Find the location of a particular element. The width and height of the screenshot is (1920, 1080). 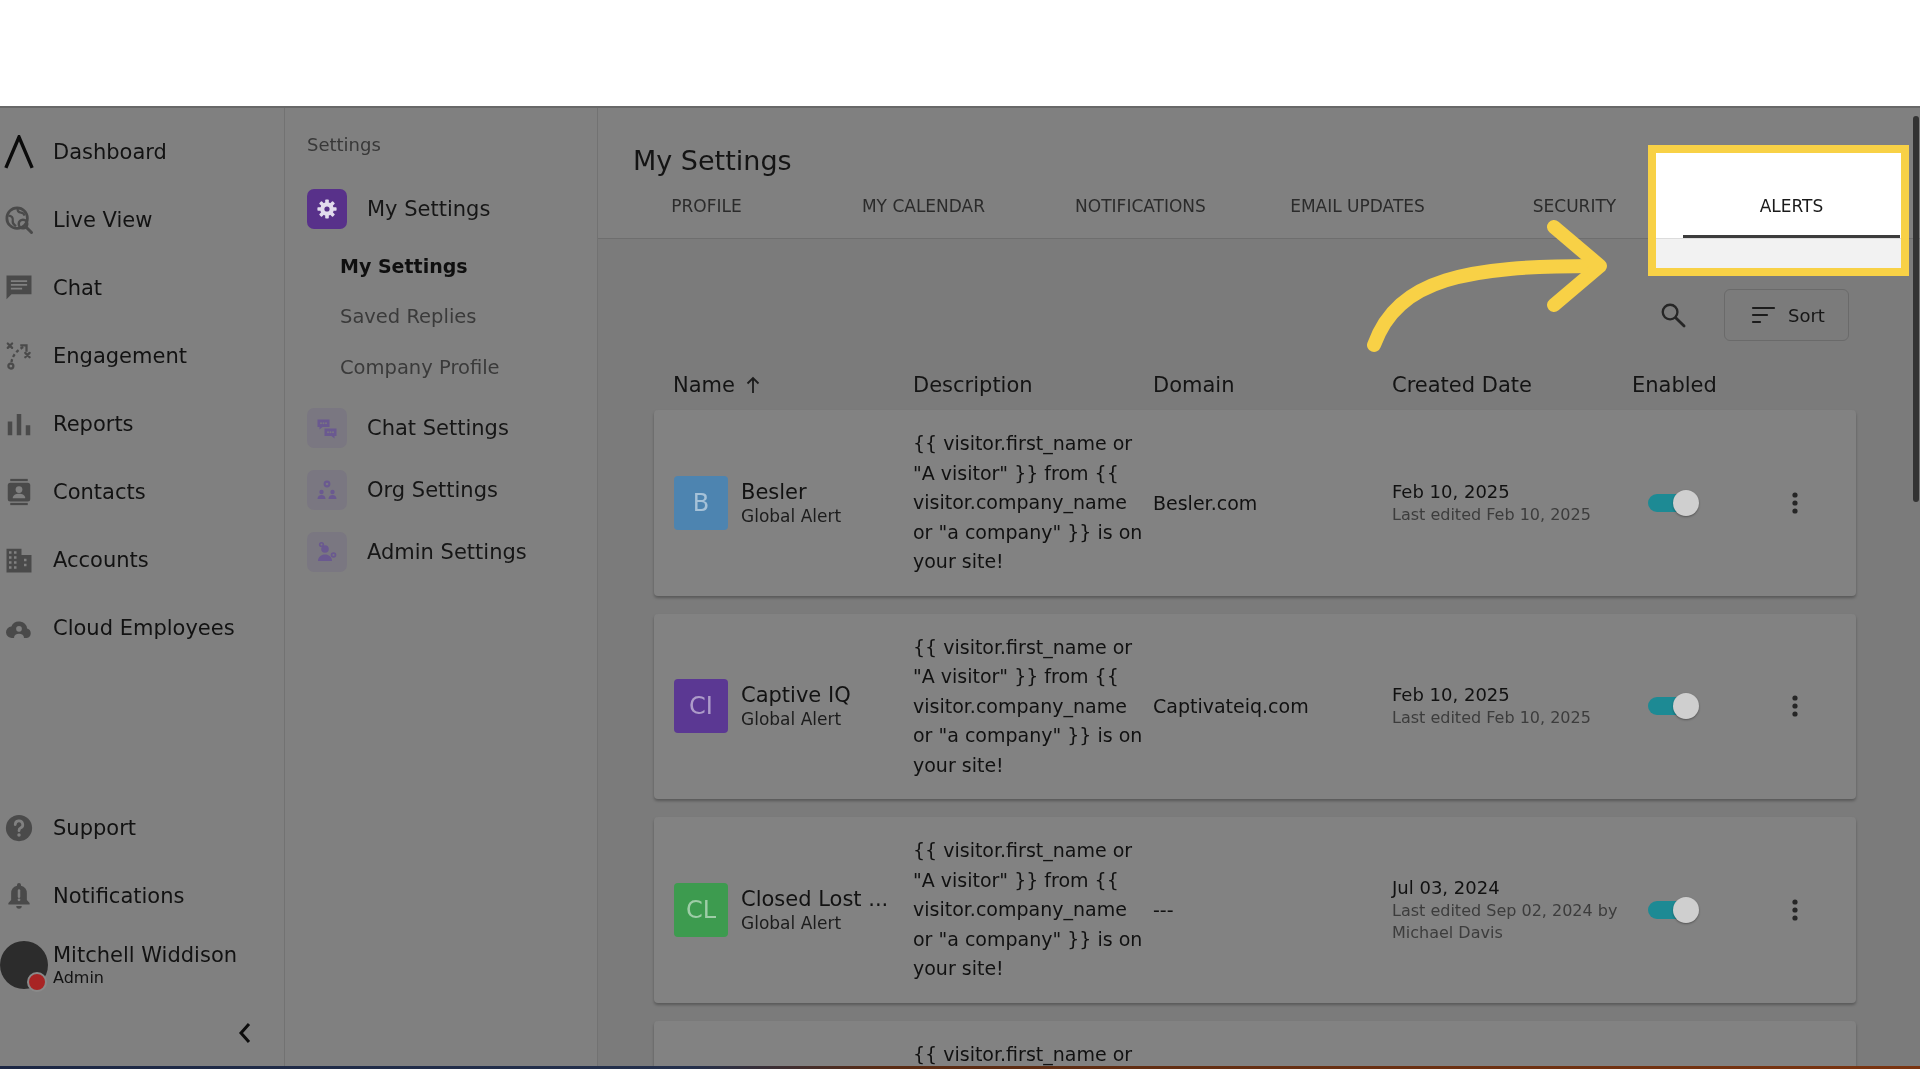

avatar-placeholder is located at coordinates (24, 965).